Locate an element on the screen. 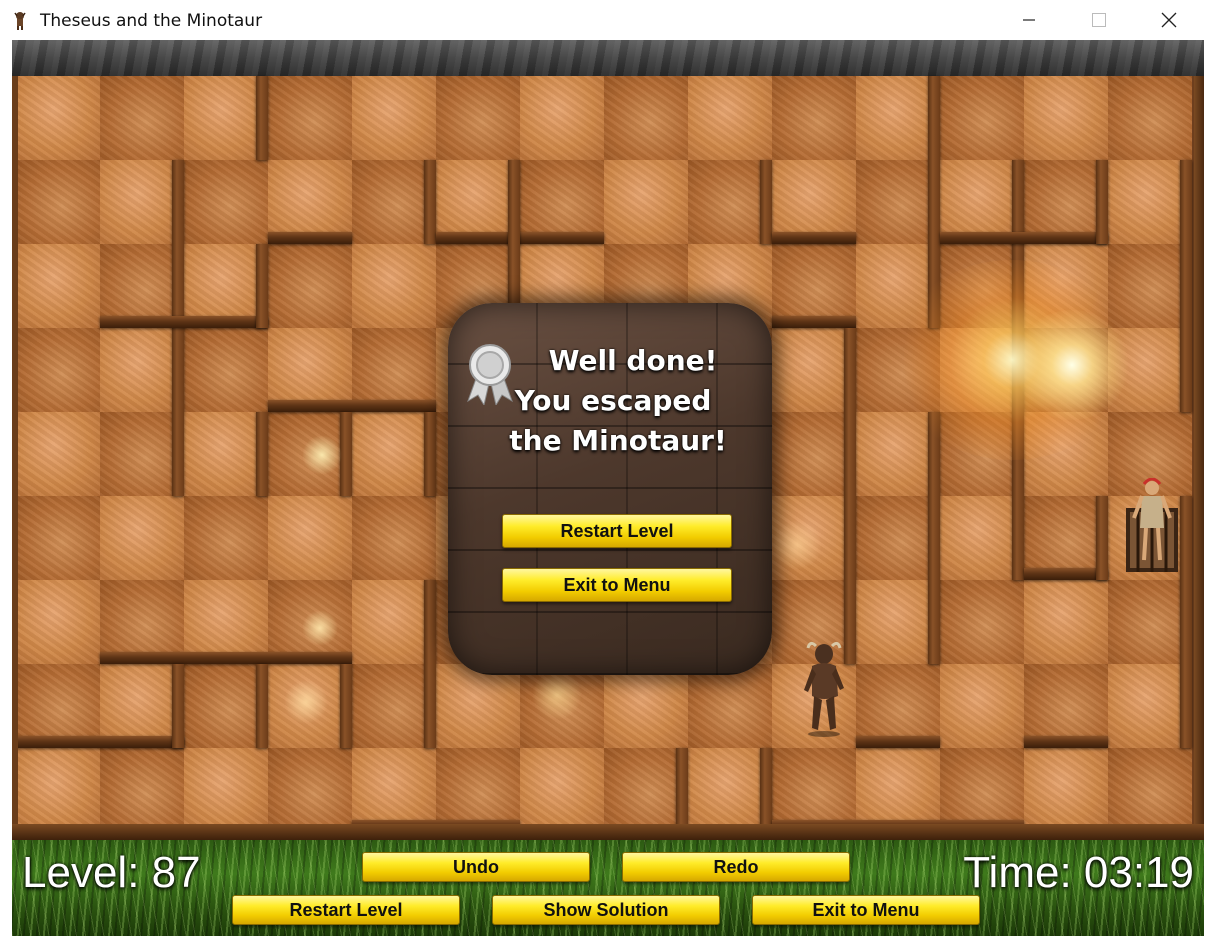 Image resolution: width=1209 pixels, height=944 pixels. minimize-button is located at coordinates (1029, 20).